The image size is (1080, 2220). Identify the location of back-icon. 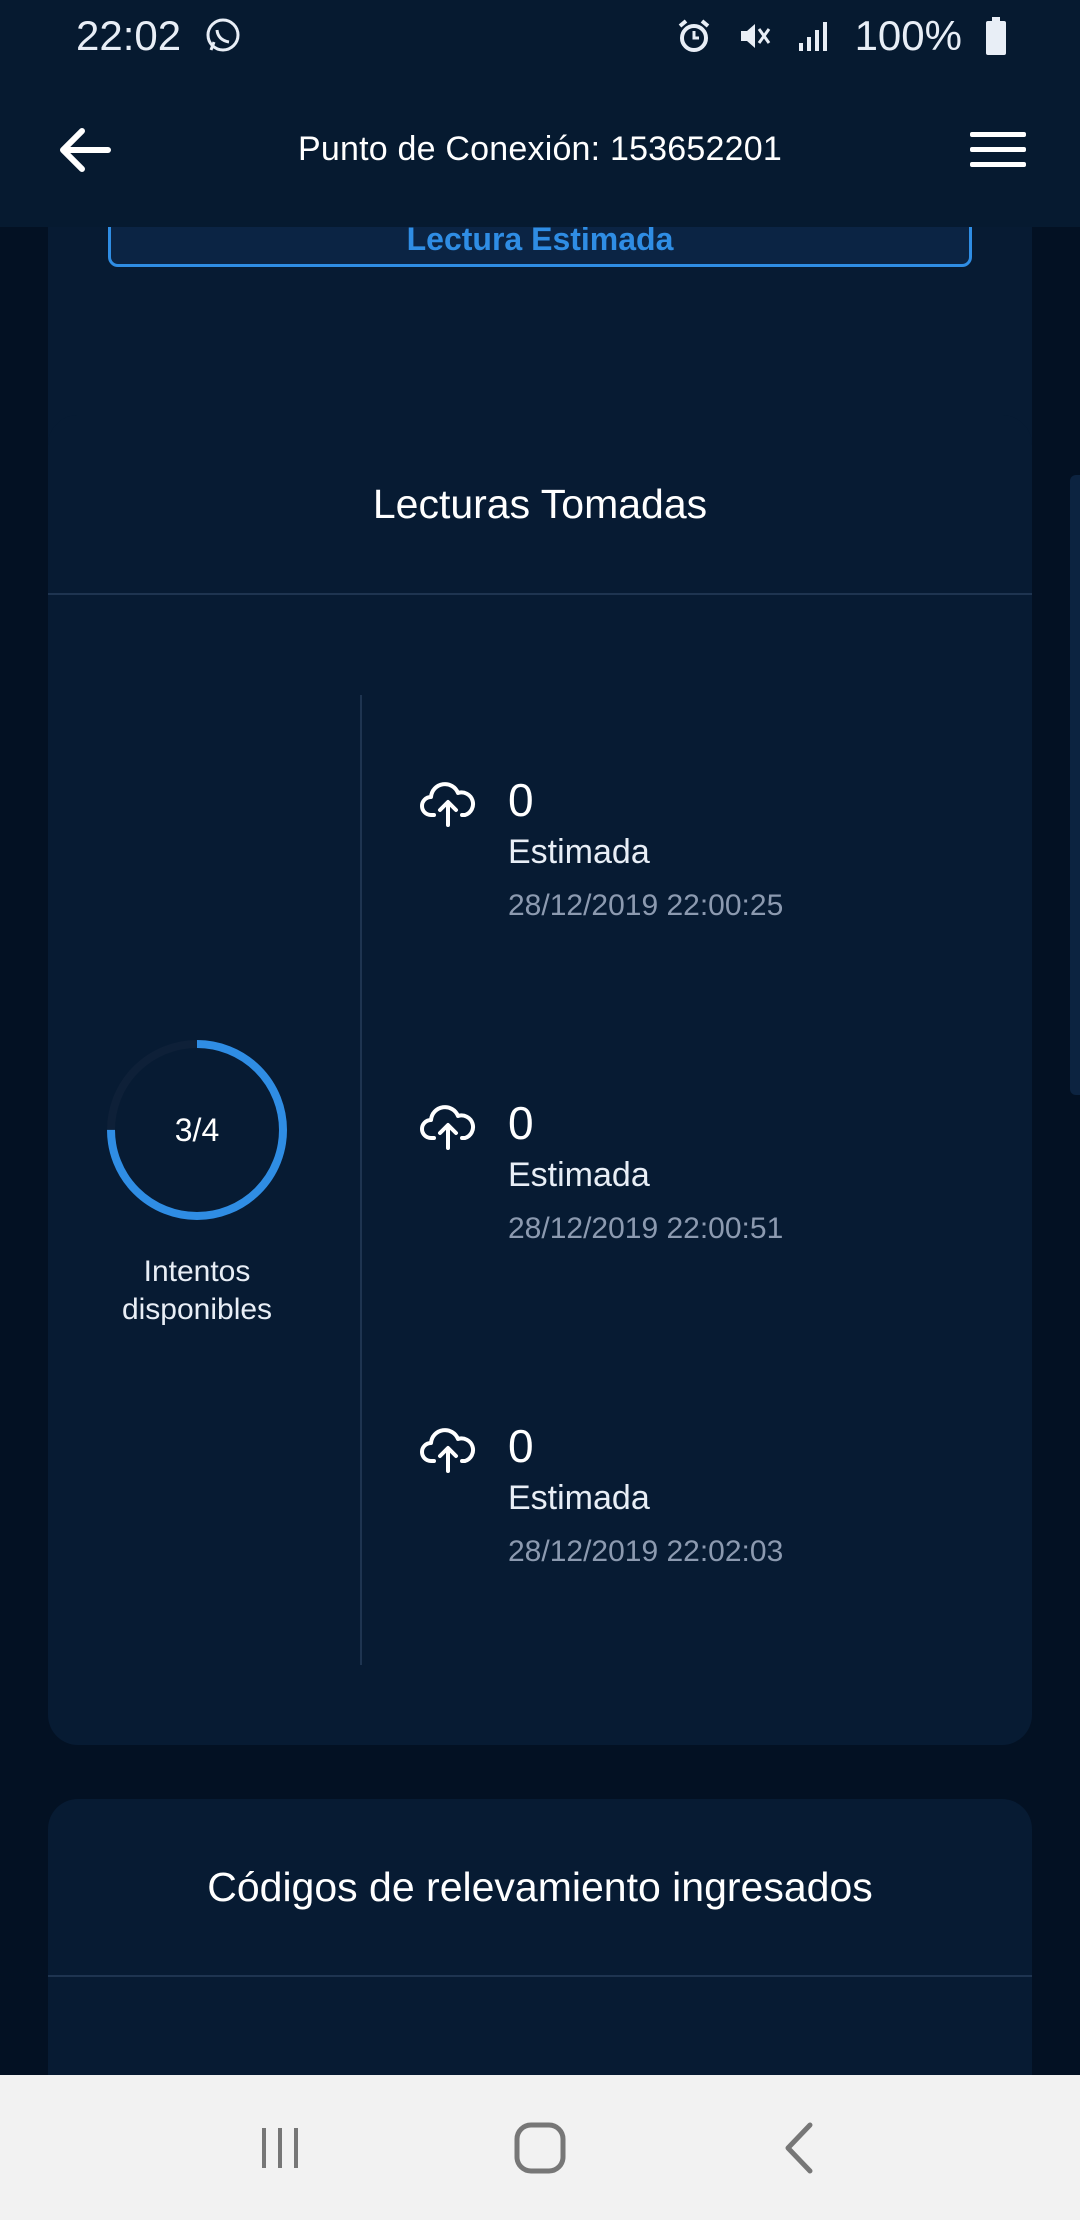
(799, 2147).